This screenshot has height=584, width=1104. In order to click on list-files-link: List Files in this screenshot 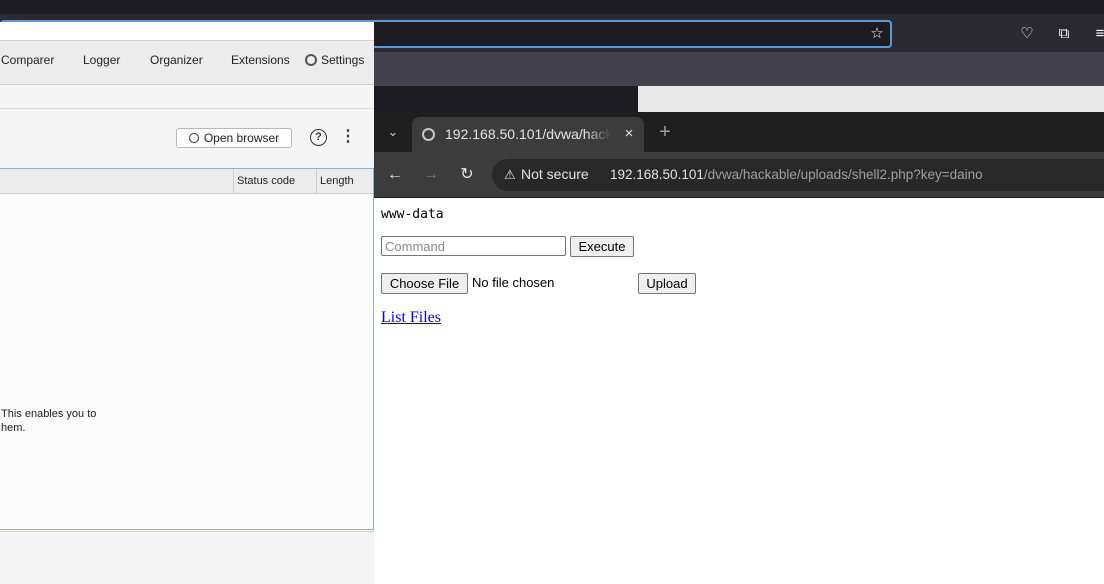, I will do `click(411, 318)`.